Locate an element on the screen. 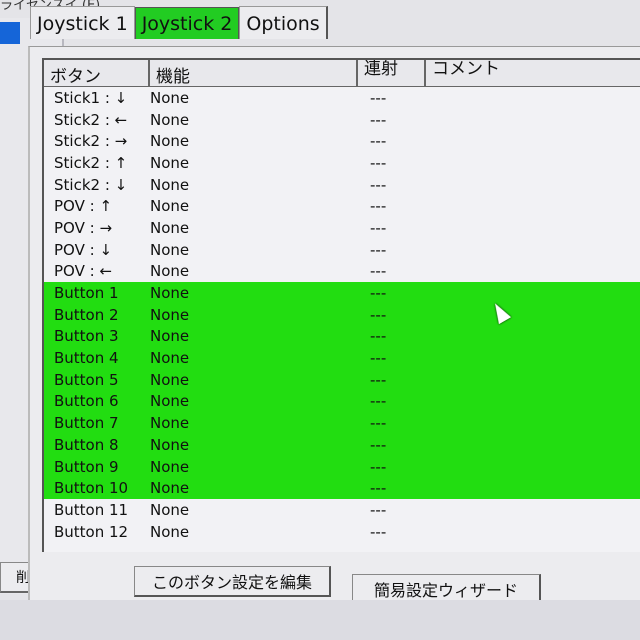 The height and width of the screenshot is (640, 640). table-row: Stick2 : → None --- is located at coordinates (342, 141).